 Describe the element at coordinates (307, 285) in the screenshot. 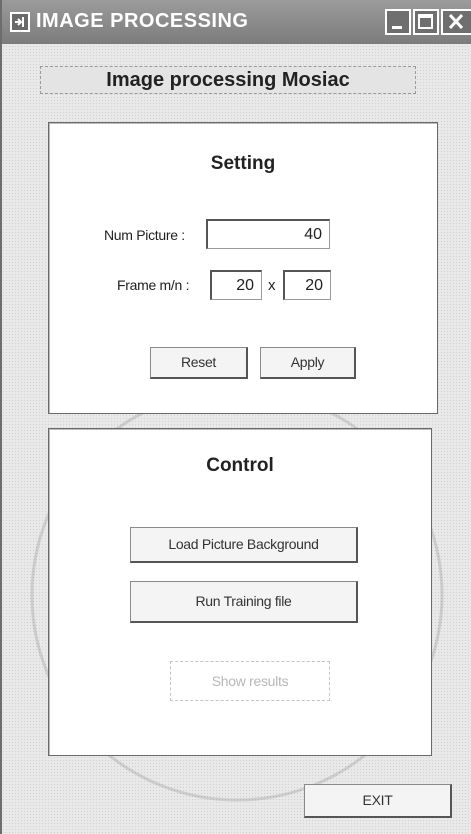

I see `frame-n-input: 20` at that location.